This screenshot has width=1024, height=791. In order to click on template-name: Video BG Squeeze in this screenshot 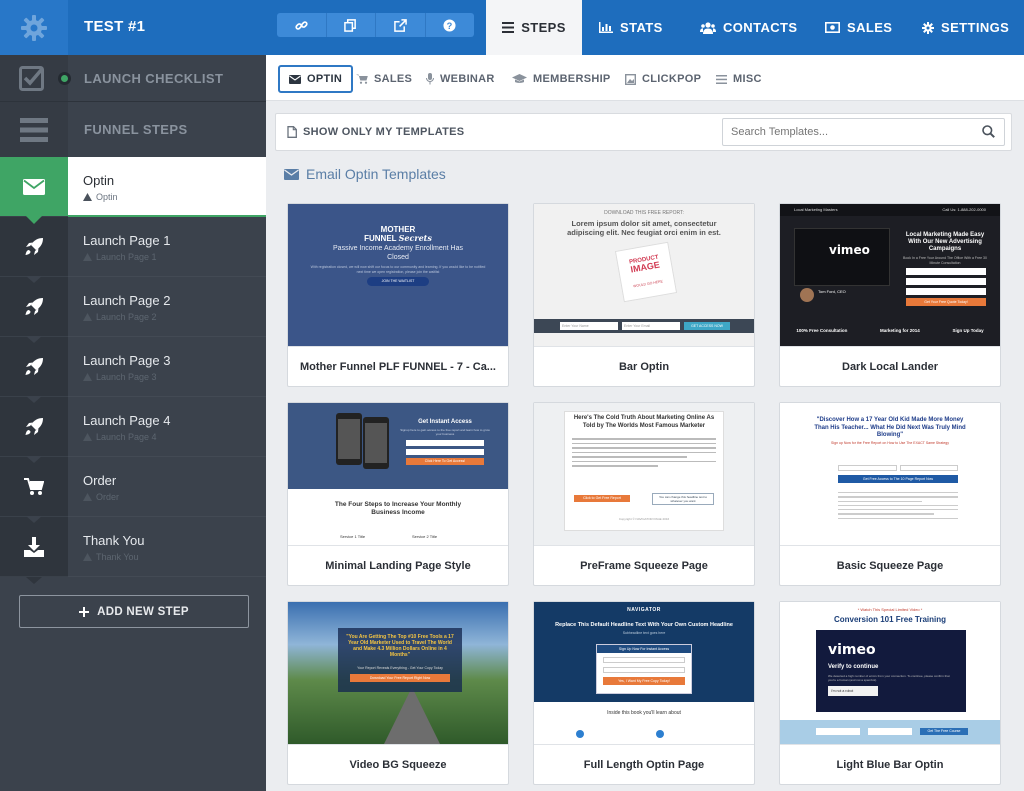, I will do `click(398, 764)`.